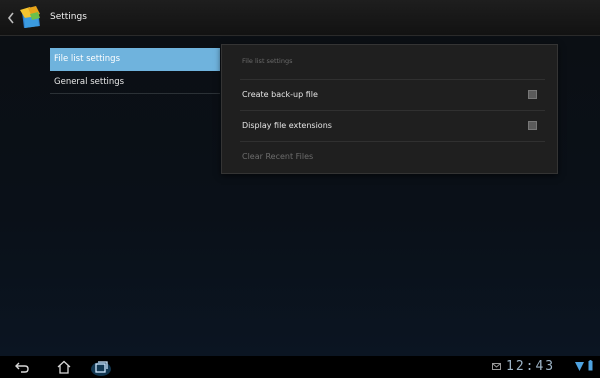 Image resolution: width=600 pixels, height=378 pixels. Describe the element at coordinates (590, 365) in the screenshot. I see `battery-icon` at that location.